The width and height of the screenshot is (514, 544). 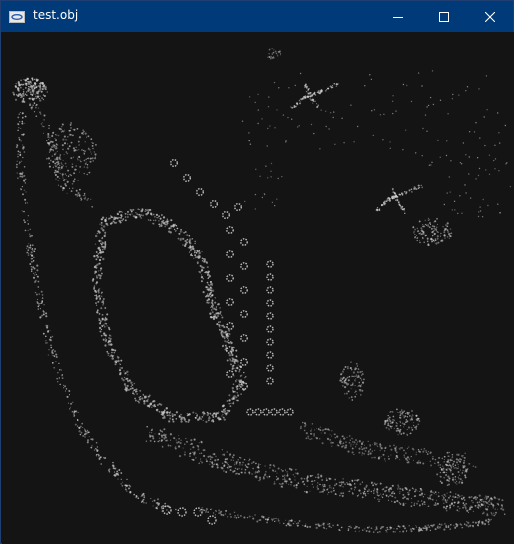 I want to click on maximize-button, so click(x=444, y=16).